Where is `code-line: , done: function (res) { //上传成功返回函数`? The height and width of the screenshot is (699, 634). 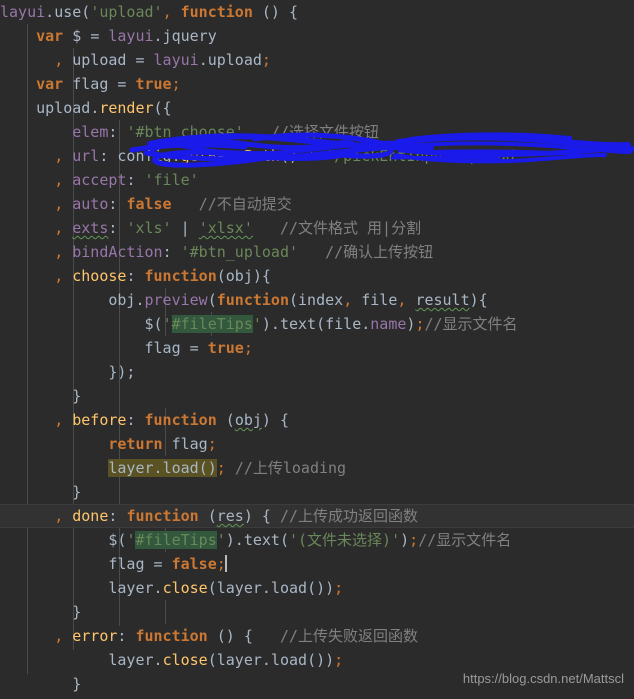
code-line: , done: function (res) { //上传成功返回函数 is located at coordinates (317, 516).